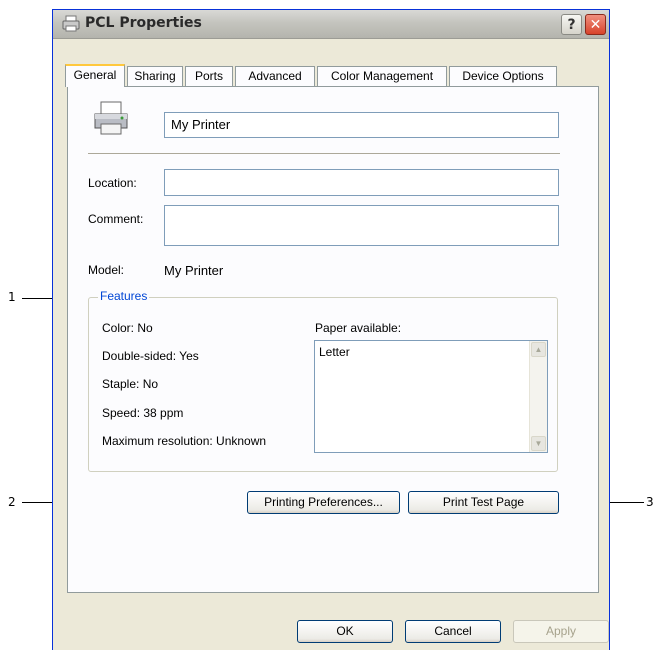  I want to click on tab-advanced: Advanced, so click(275, 76).